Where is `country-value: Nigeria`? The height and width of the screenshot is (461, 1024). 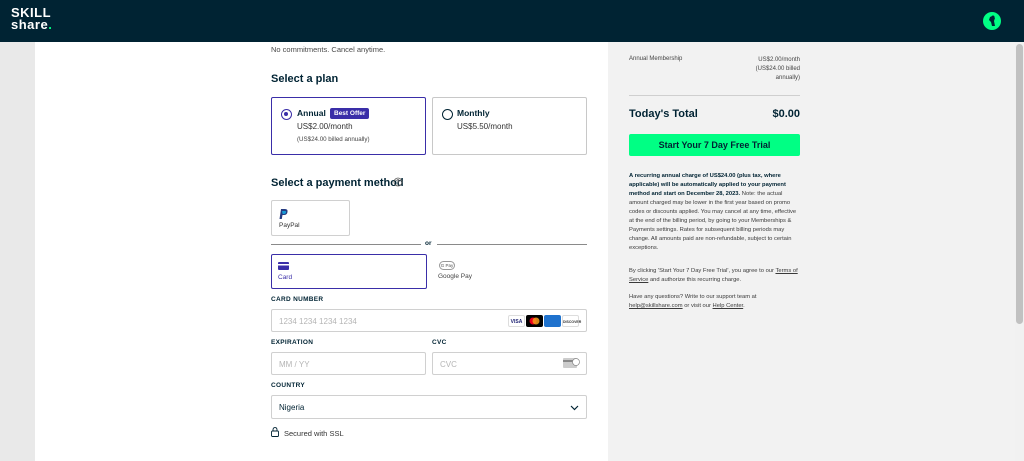 country-value: Nigeria is located at coordinates (292, 407).